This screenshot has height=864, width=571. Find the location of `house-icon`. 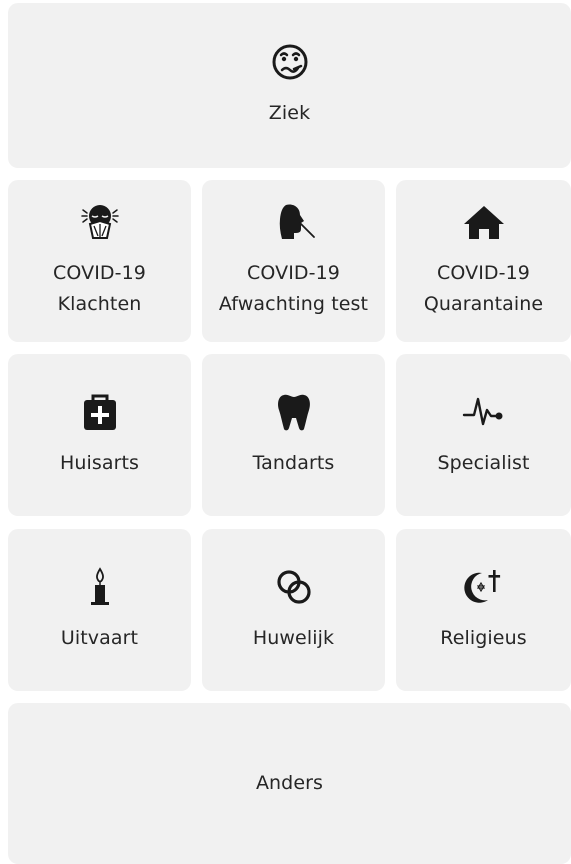

house-icon is located at coordinates (484, 222).